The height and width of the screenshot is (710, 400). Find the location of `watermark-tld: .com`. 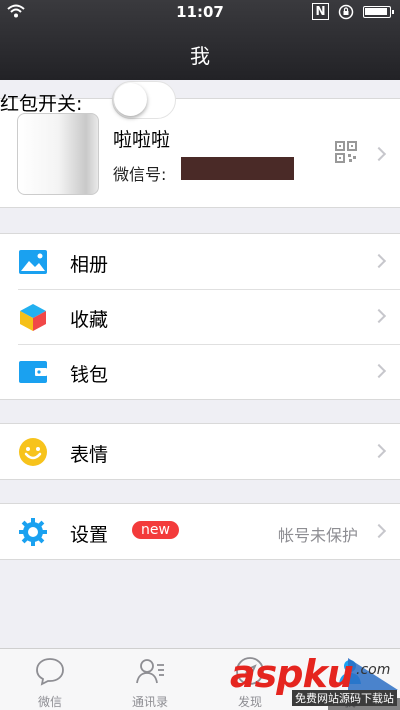

watermark-tld: .com is located at coordinates (373, 670).